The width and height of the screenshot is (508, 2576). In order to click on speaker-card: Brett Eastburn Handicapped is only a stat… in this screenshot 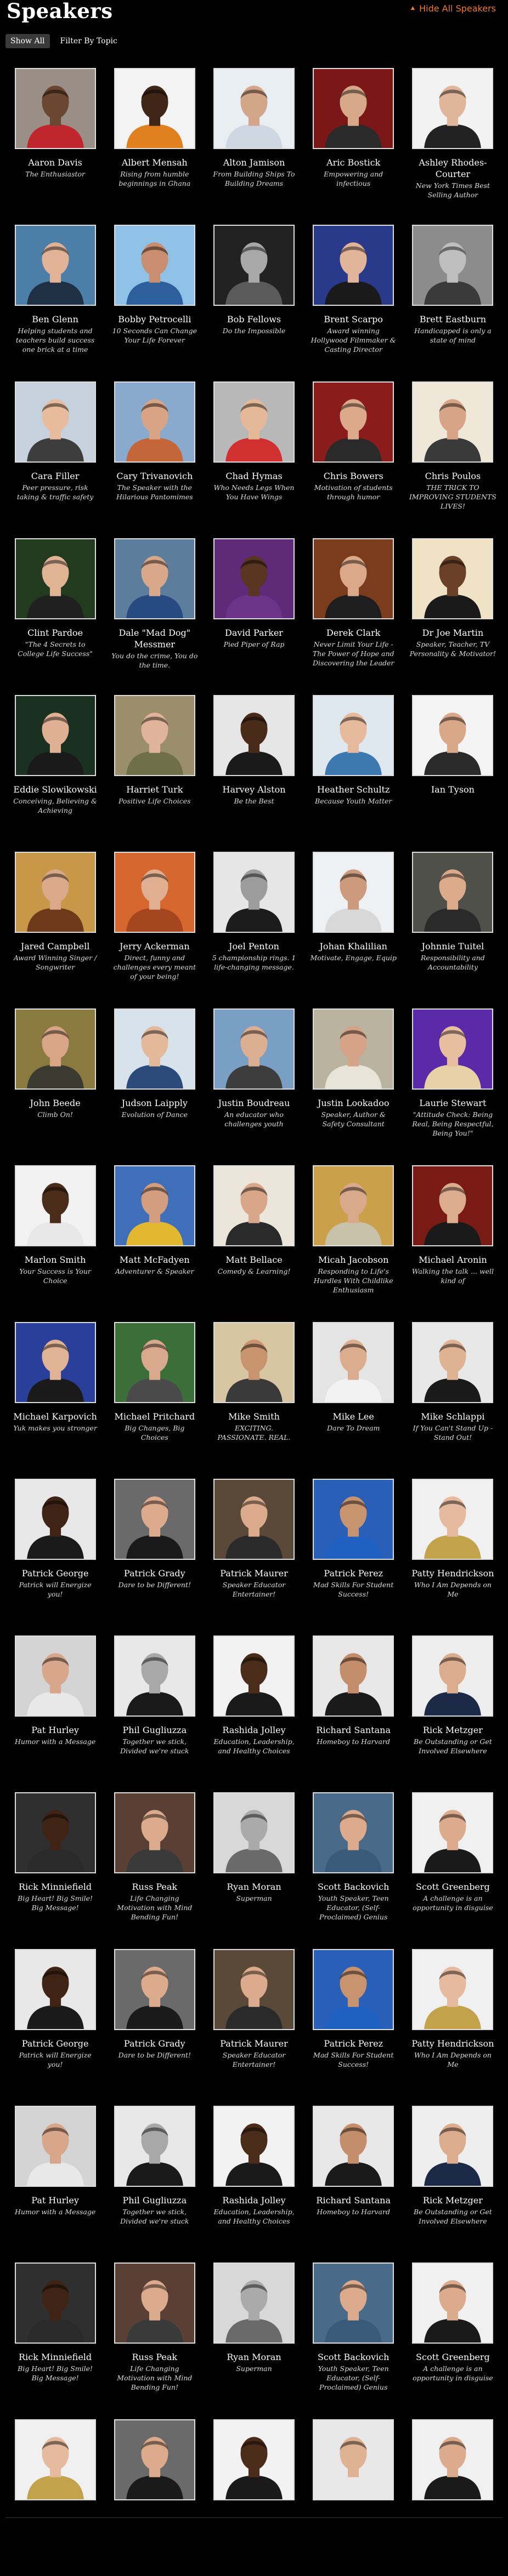, I will do `click(453, 303)`.